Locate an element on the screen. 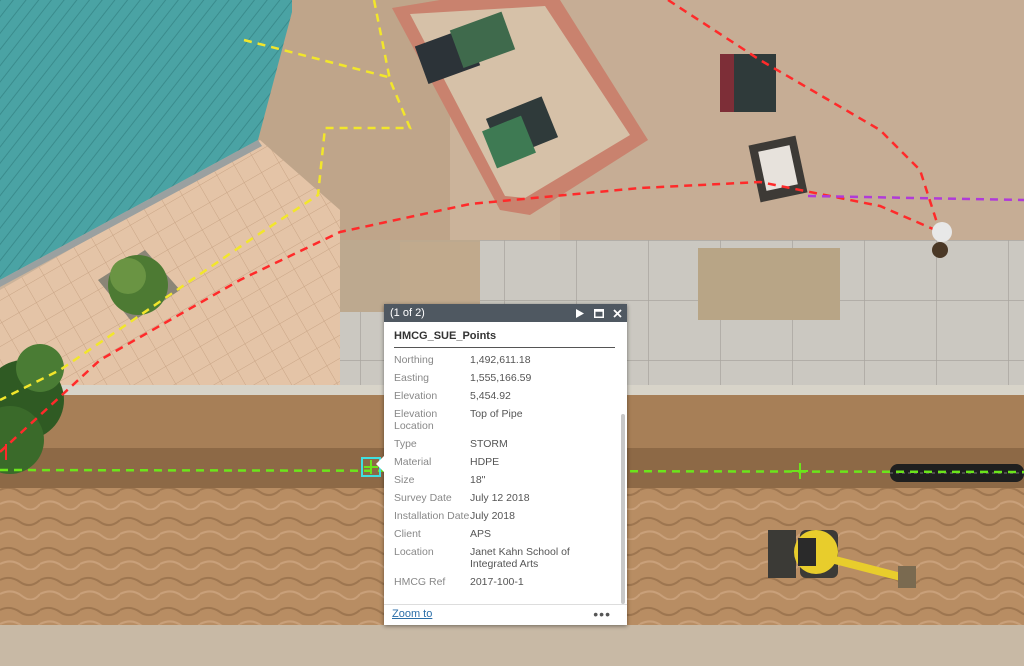  attribute-row: Elevation 5,454.92 is located at coordinates (505, 396).